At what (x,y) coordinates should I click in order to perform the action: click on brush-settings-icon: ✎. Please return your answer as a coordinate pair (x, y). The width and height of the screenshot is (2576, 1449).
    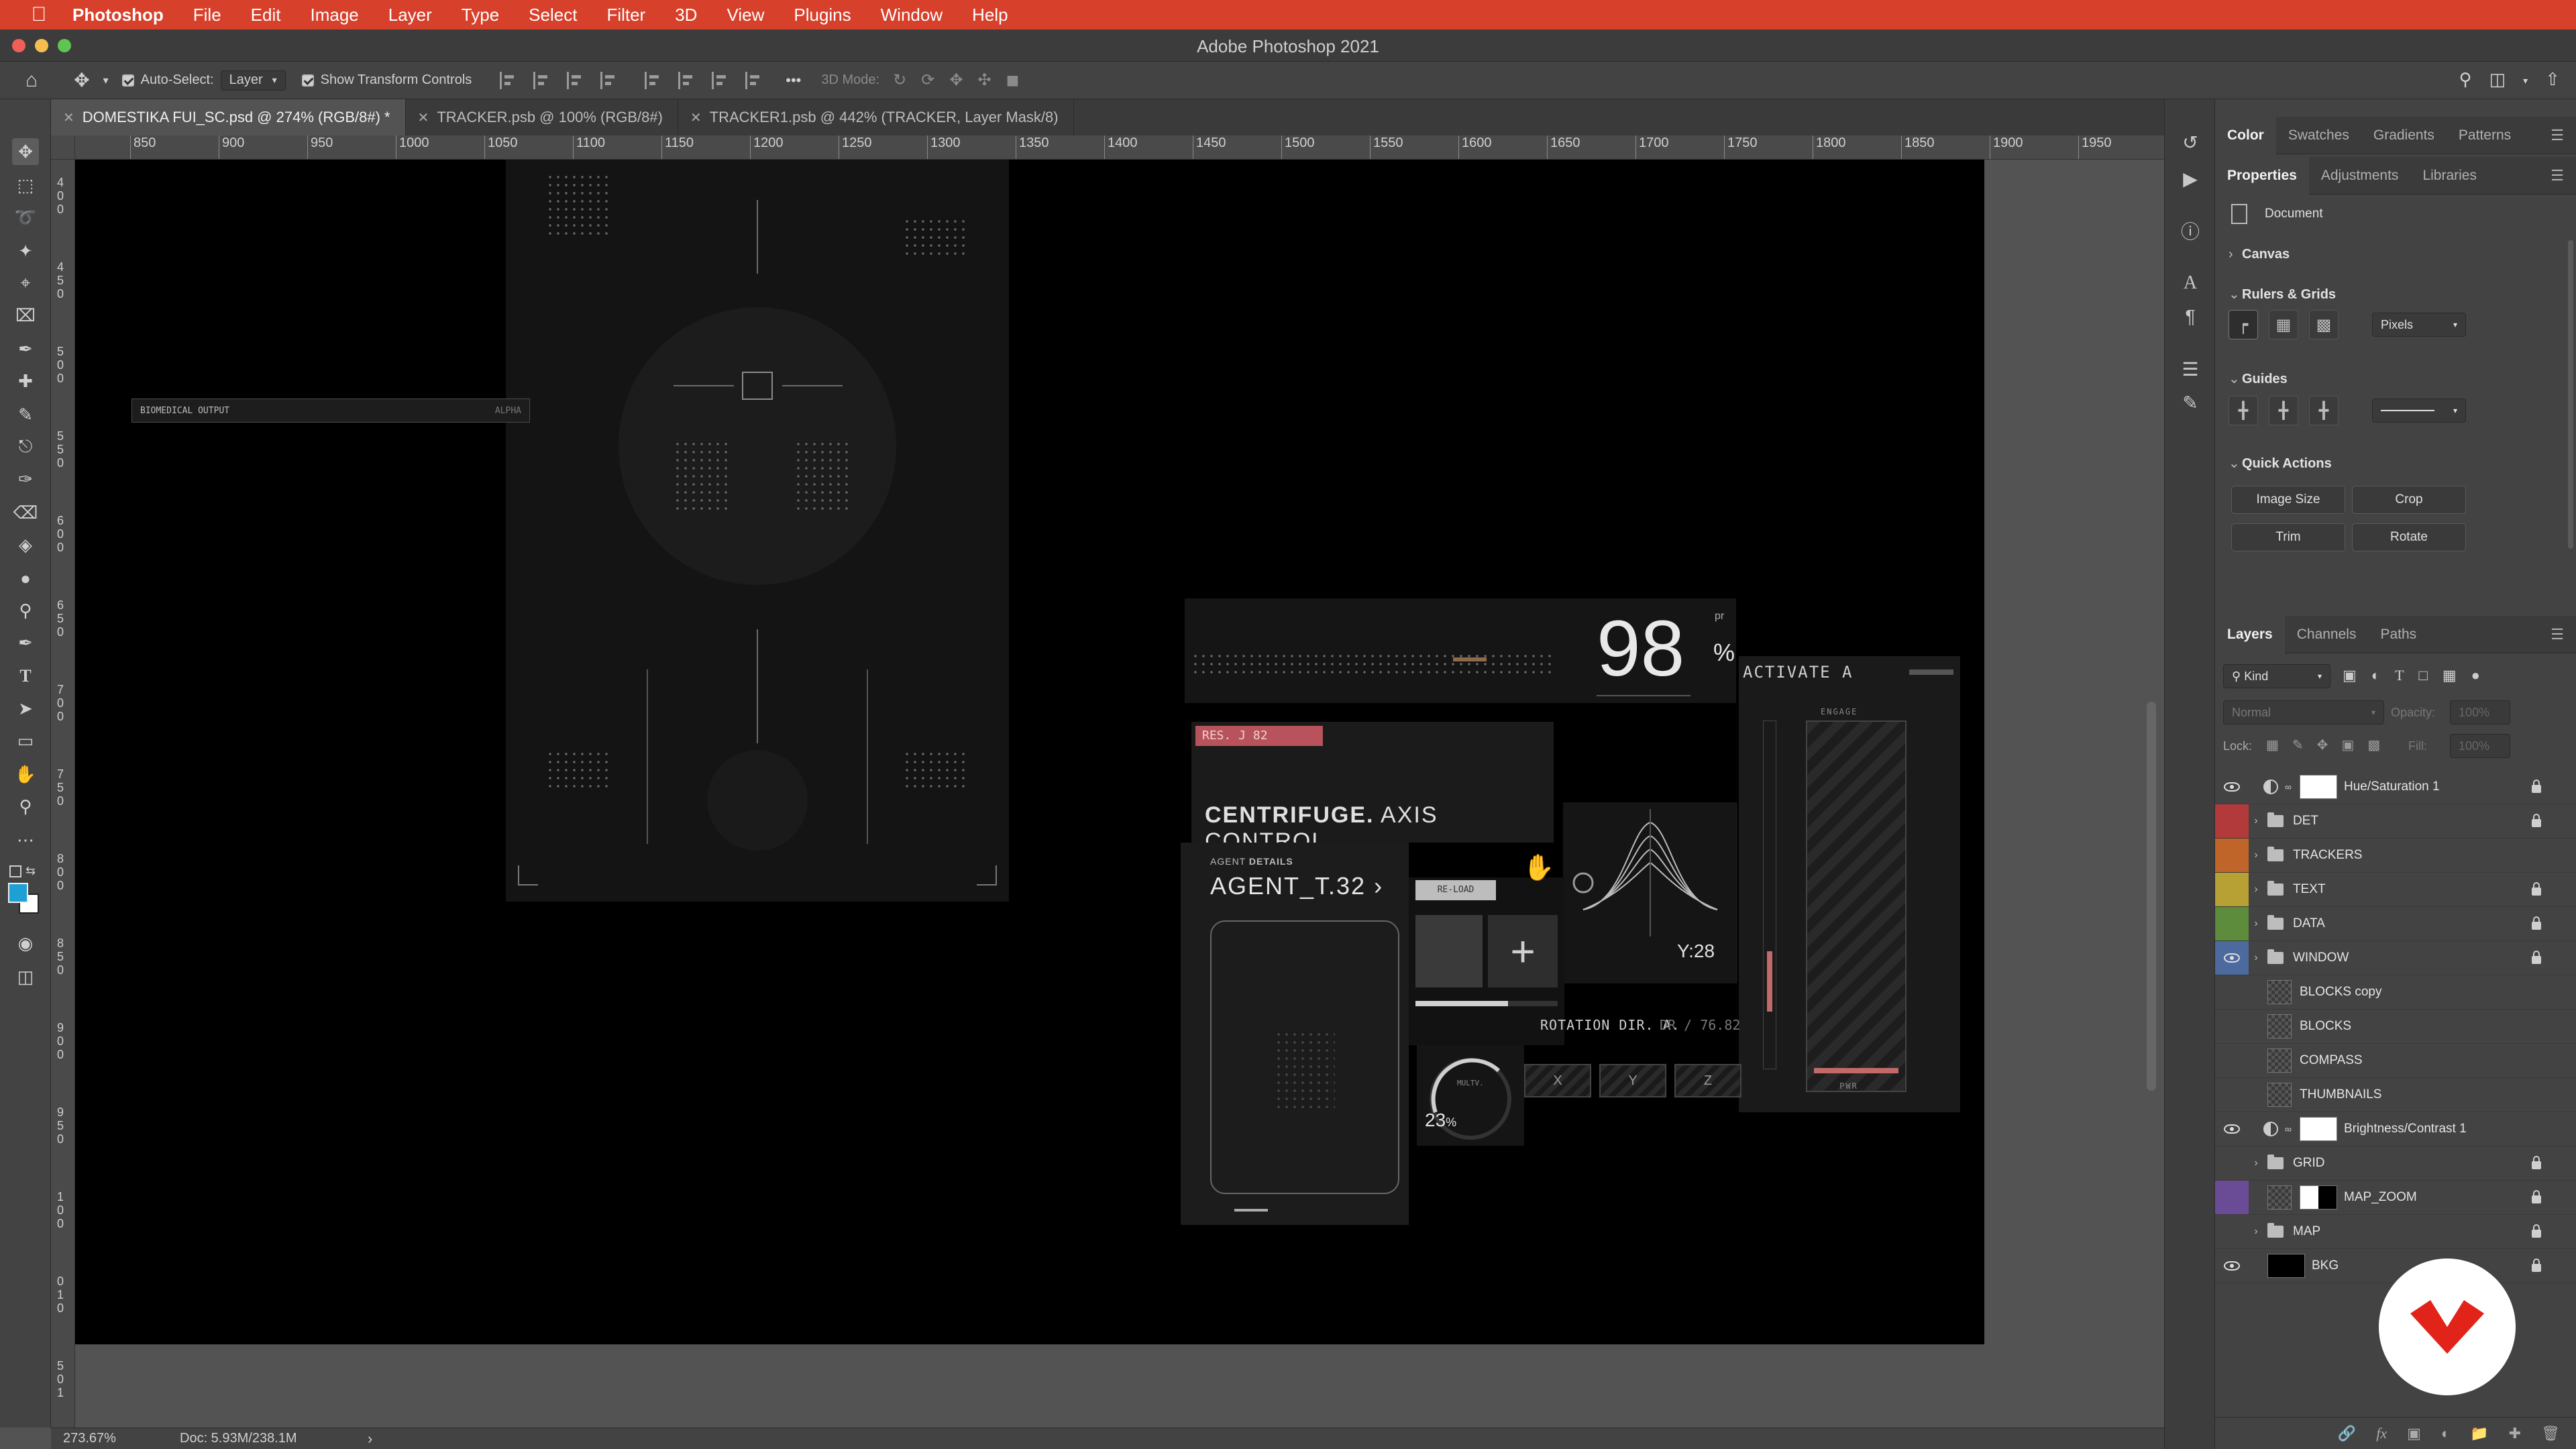
    Looking at the image, I should click on (2190, 402).